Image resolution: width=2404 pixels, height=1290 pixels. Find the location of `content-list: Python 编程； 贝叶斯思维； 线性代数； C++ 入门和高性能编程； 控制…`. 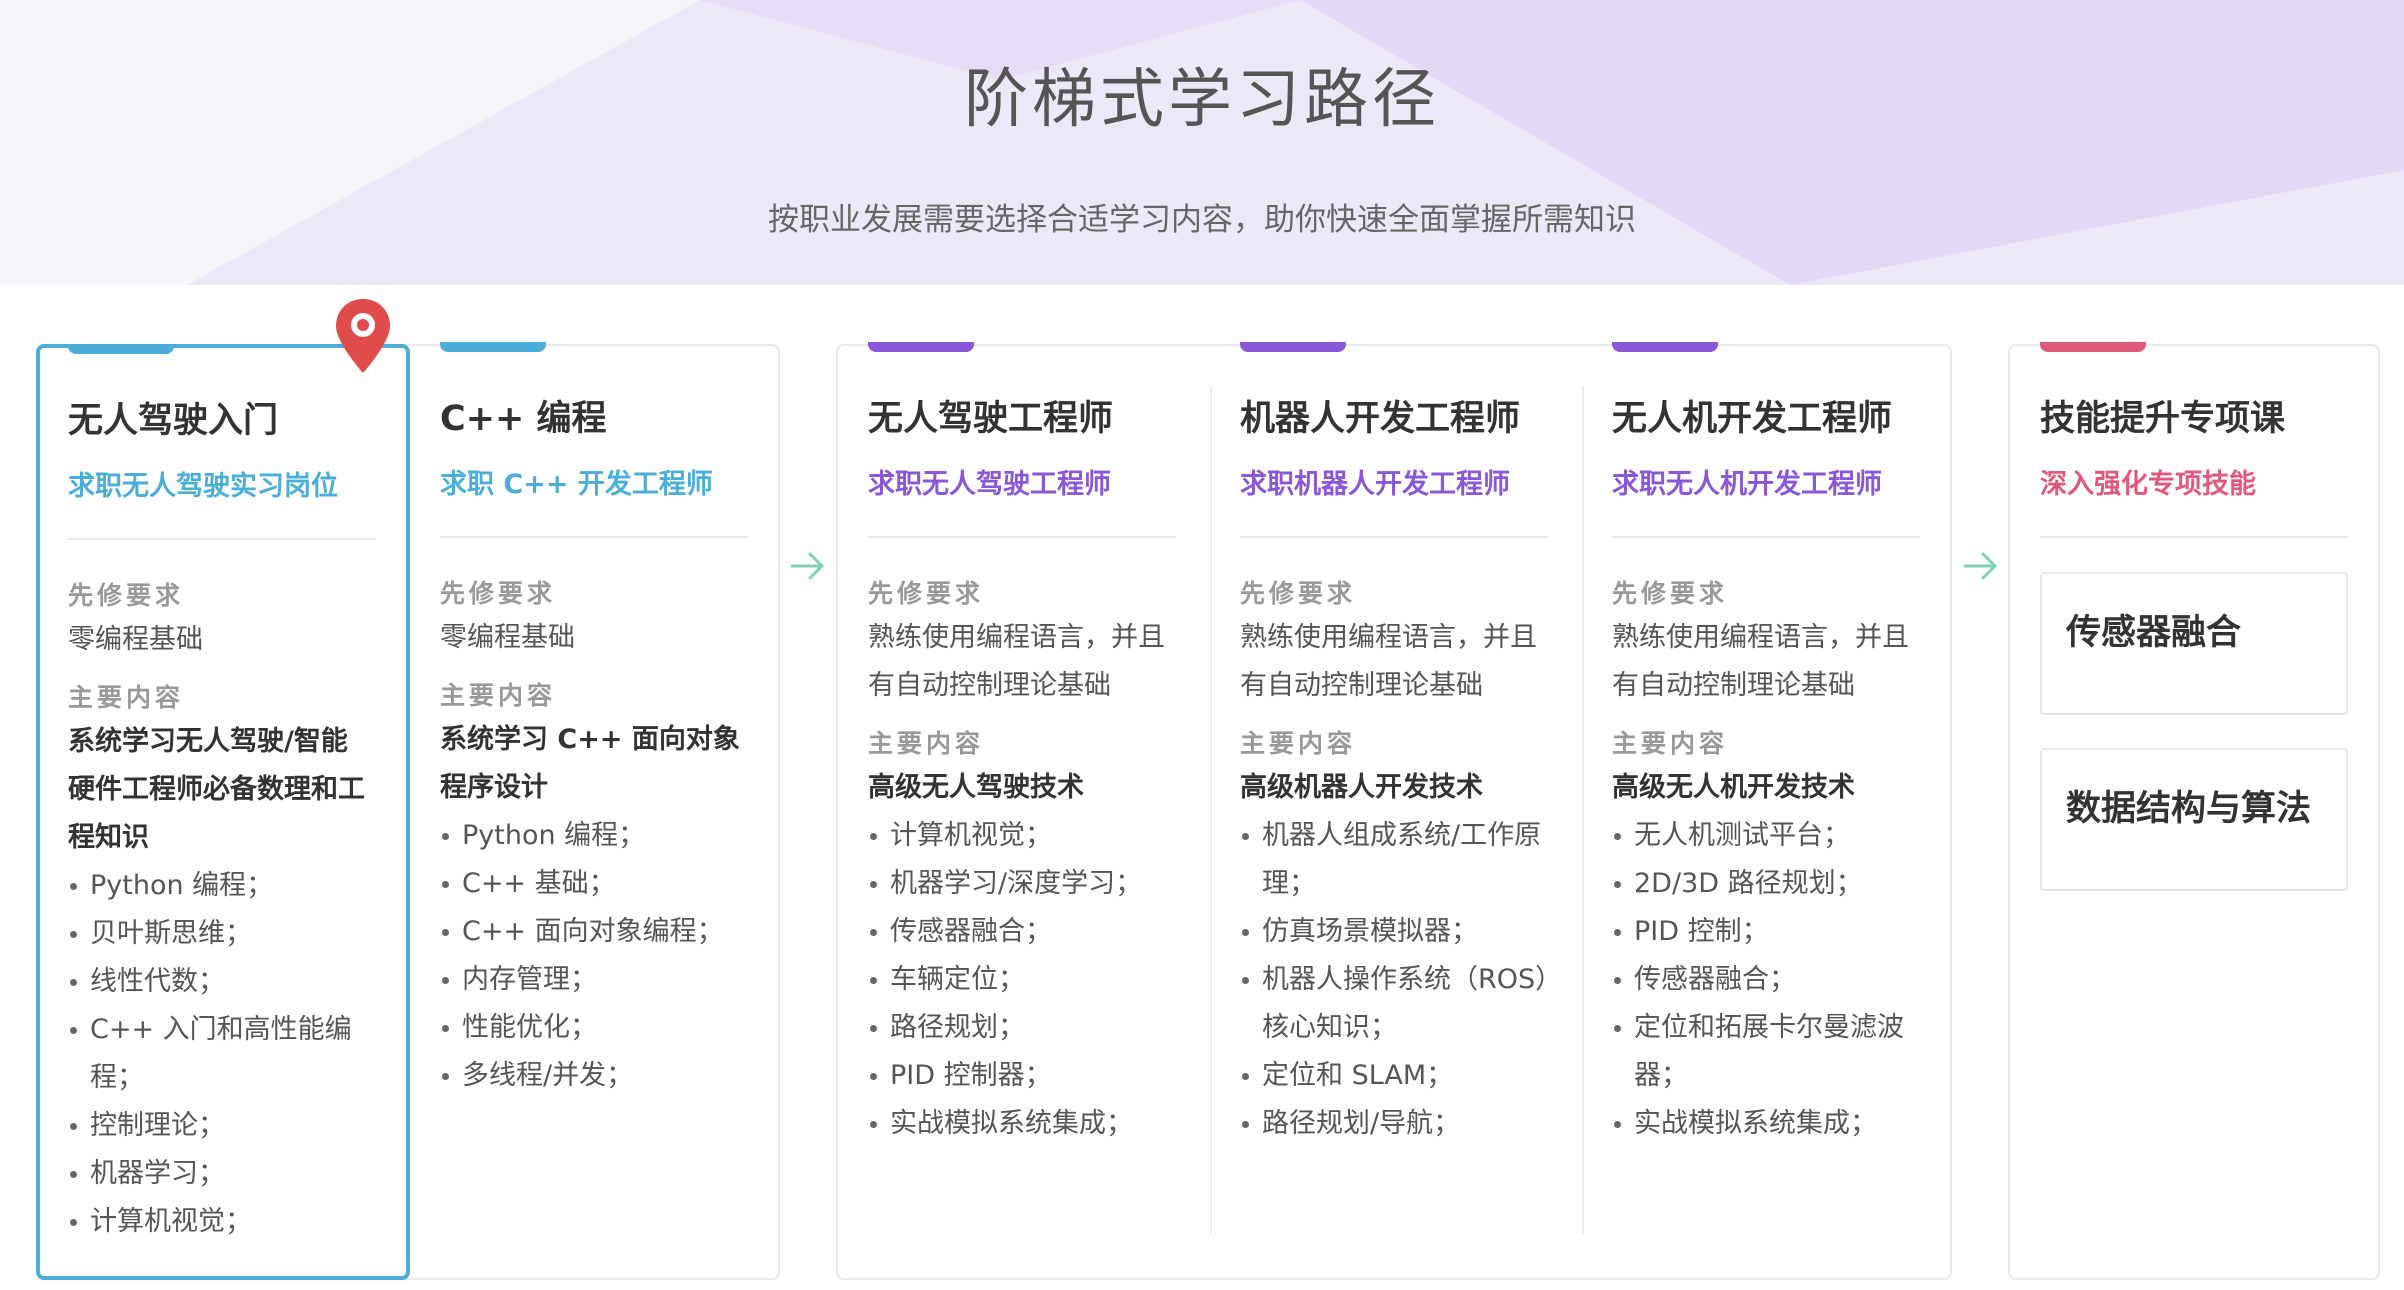

content-list: Python 编程； 贝叶斯思维； 线性代数； C++ 入门和高性能编程； 控制… is located at coordinates (233, 1054).